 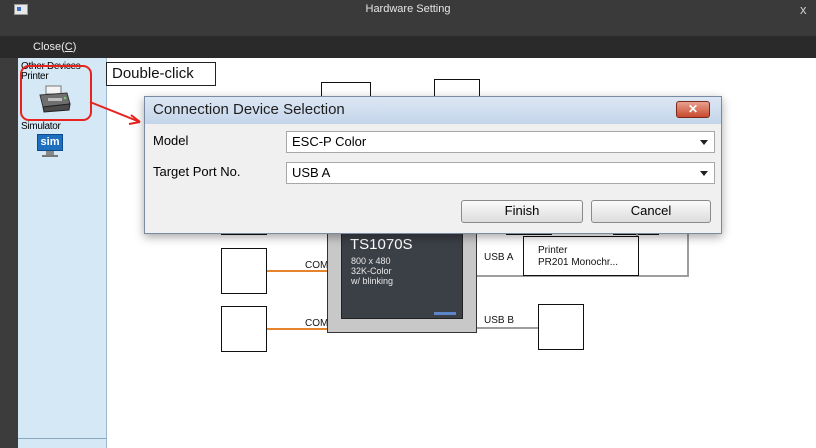 What do you see at coordinates (329, 141) in the screenshot?
I see `model-select-value: ESC-P Color` at bounding box center [329, 141].